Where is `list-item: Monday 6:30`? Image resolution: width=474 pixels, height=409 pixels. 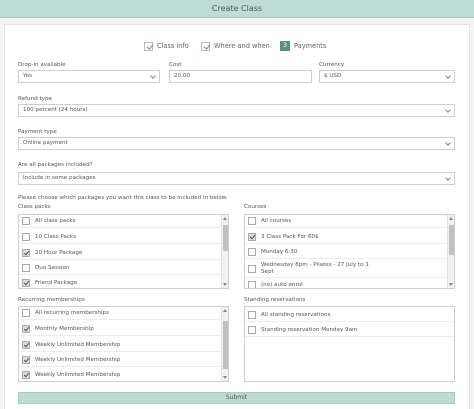 list-item: Monday 6:30 is located at coordinates (346, 252).